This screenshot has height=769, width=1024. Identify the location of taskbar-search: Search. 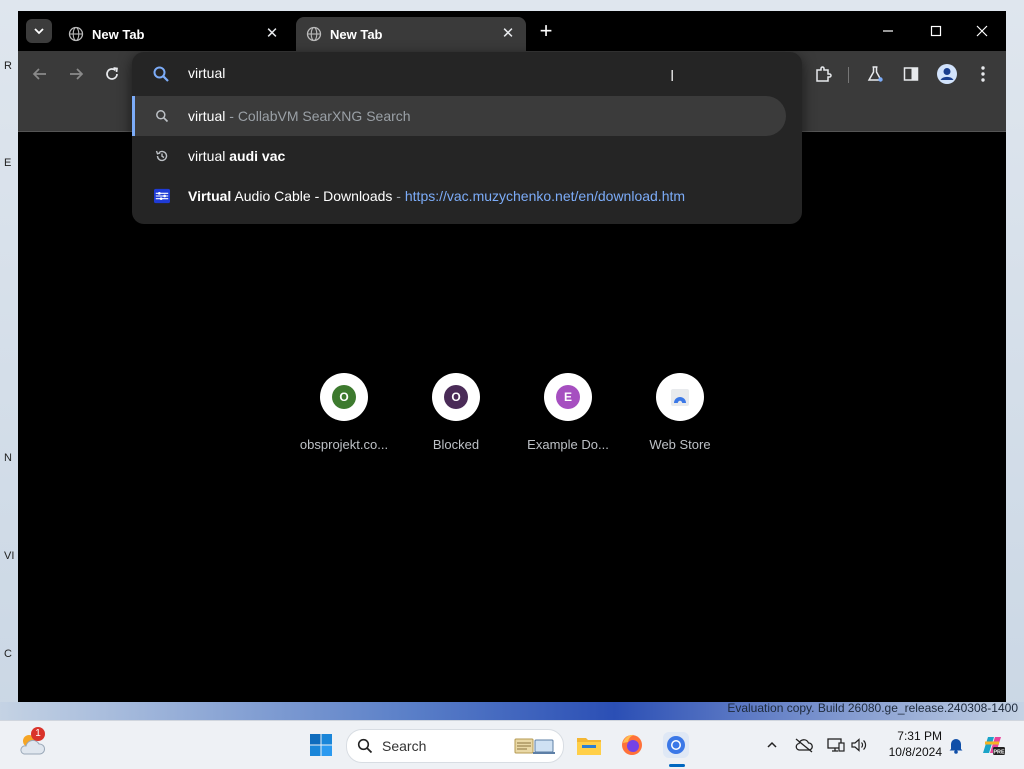
(455, 746).